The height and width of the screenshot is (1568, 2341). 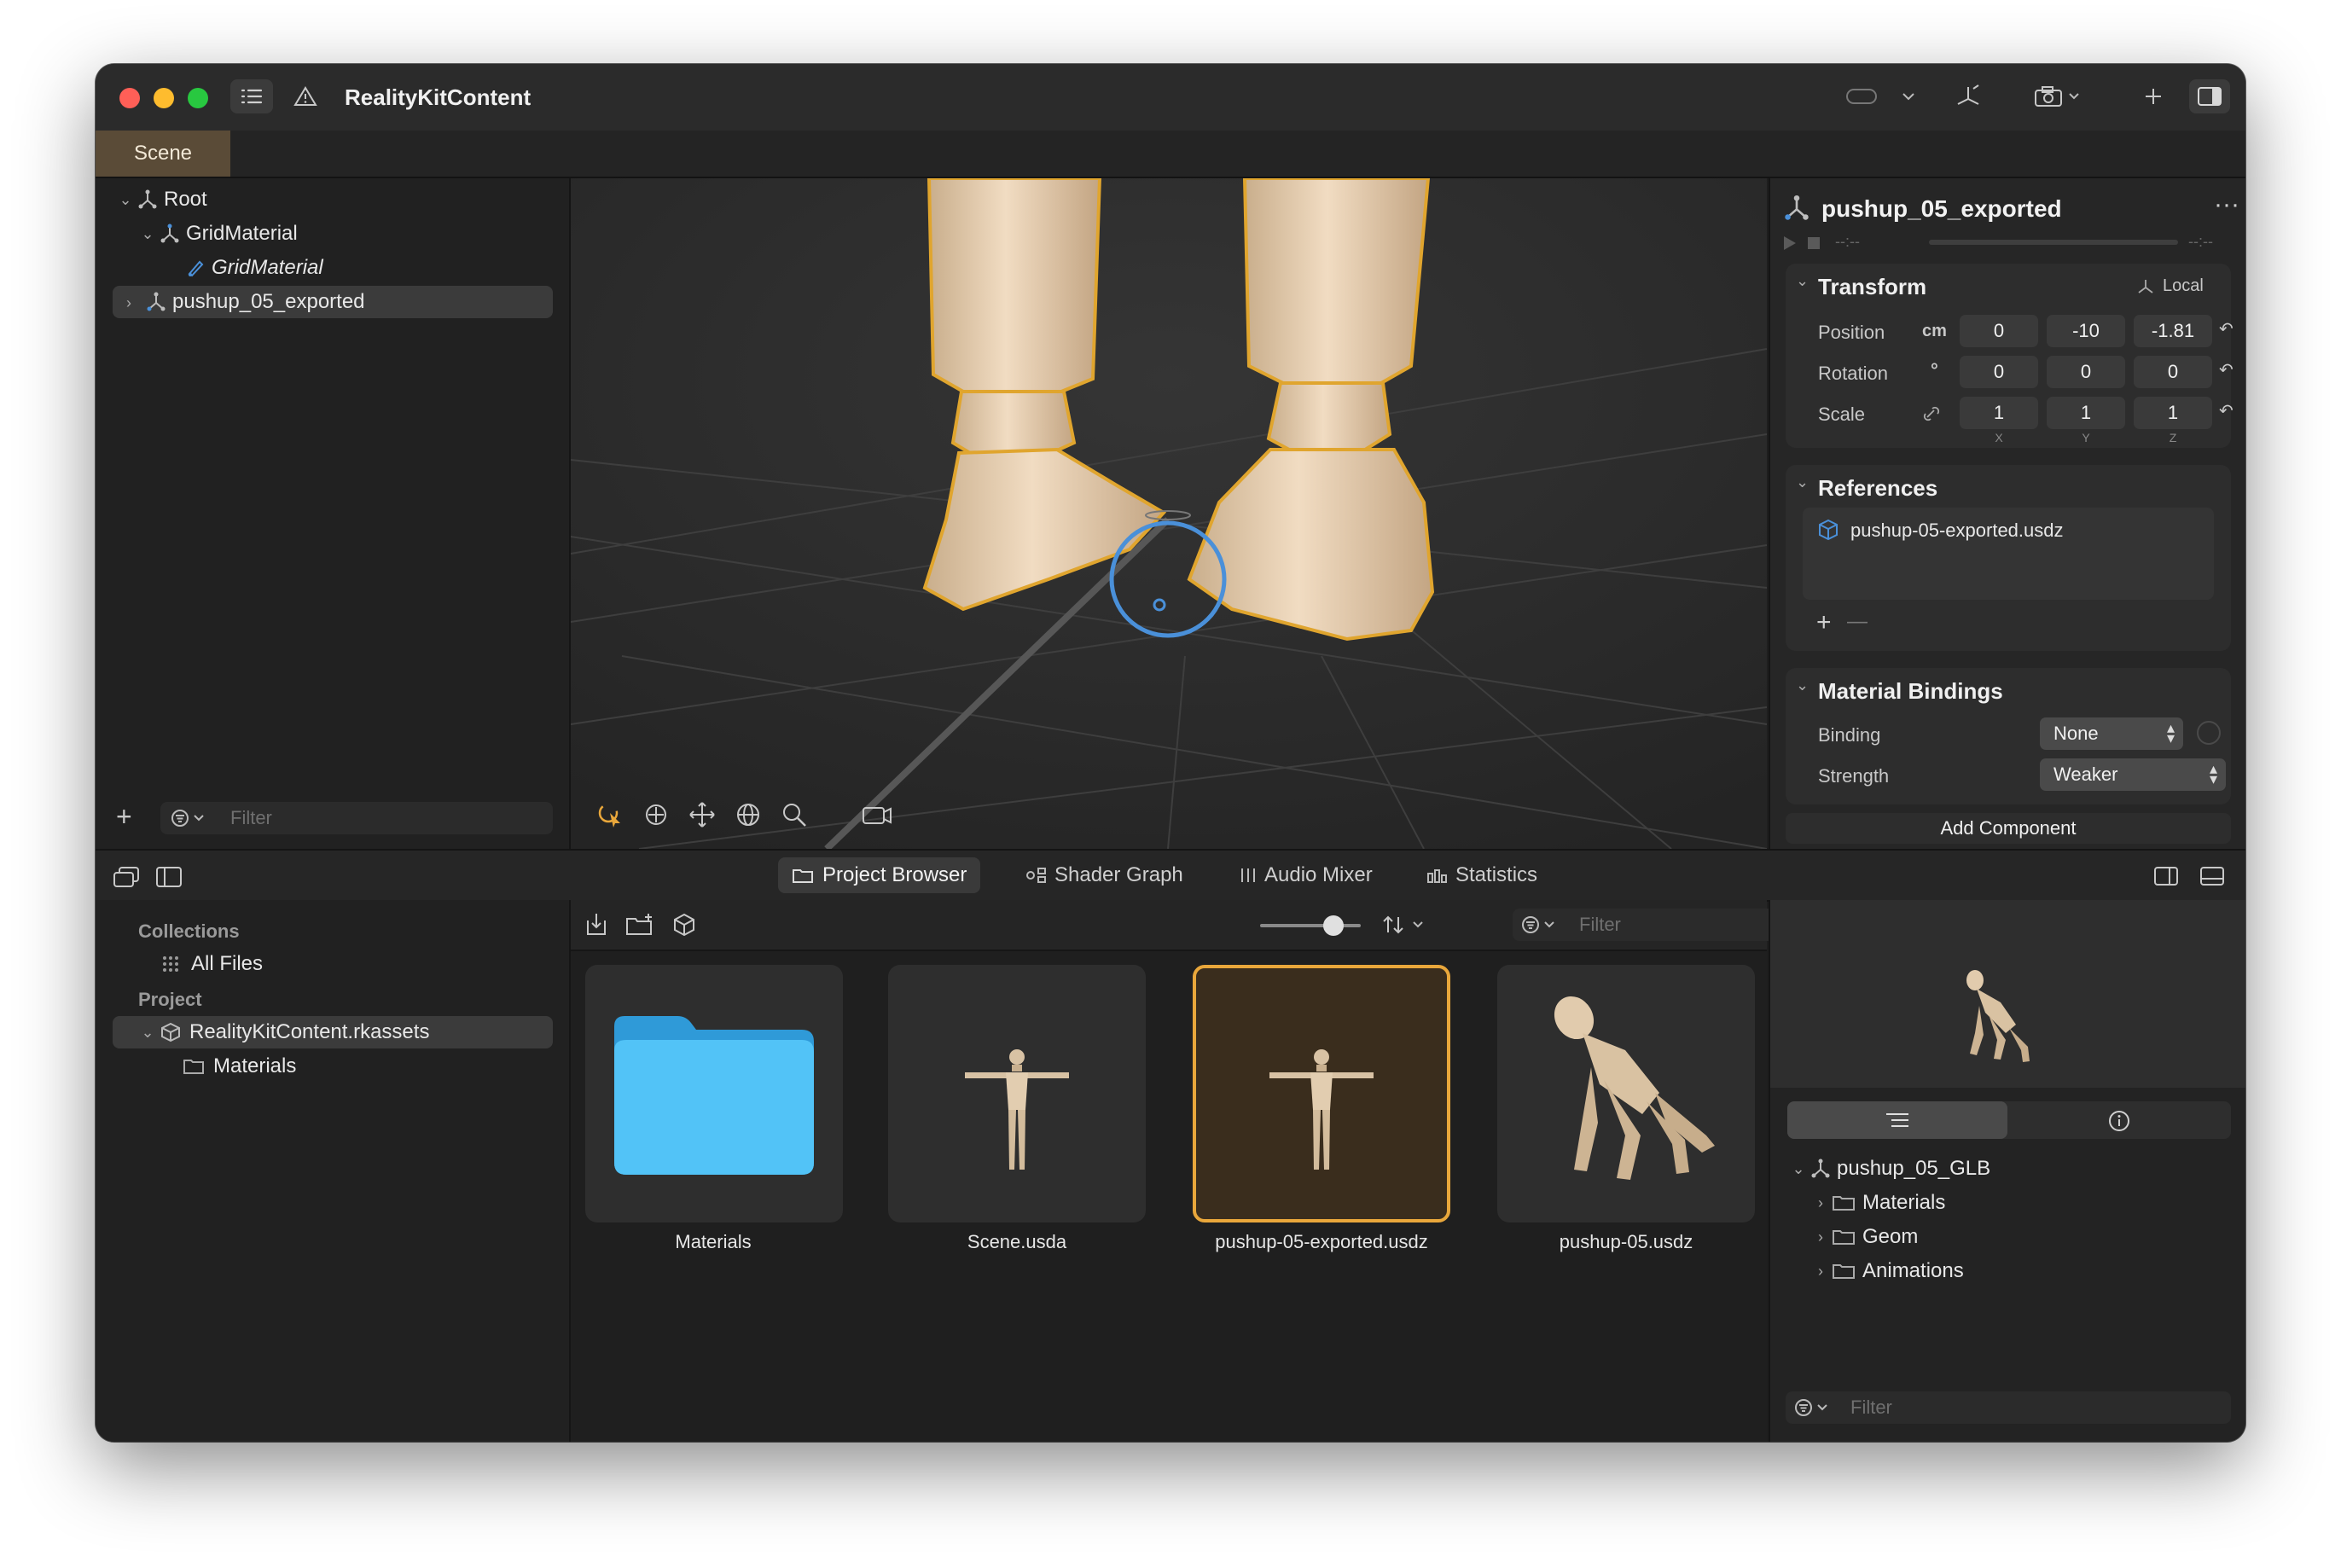 What do you see at coordinates (1801, 243) in the screenshot?
I see `play-icon` at bounding box center [1801, 243].